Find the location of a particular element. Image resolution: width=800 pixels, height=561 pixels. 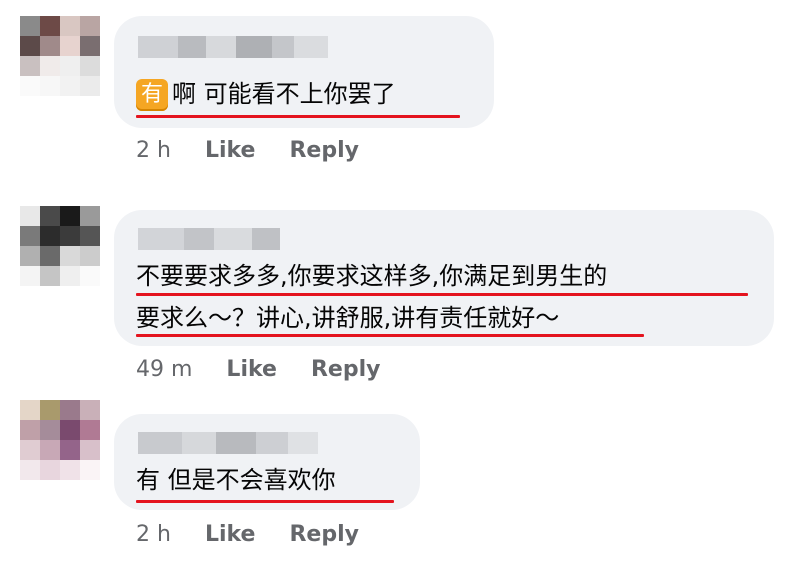

comment-text: 有 但是不会喜欢你 is located at coordinates (236, 480).